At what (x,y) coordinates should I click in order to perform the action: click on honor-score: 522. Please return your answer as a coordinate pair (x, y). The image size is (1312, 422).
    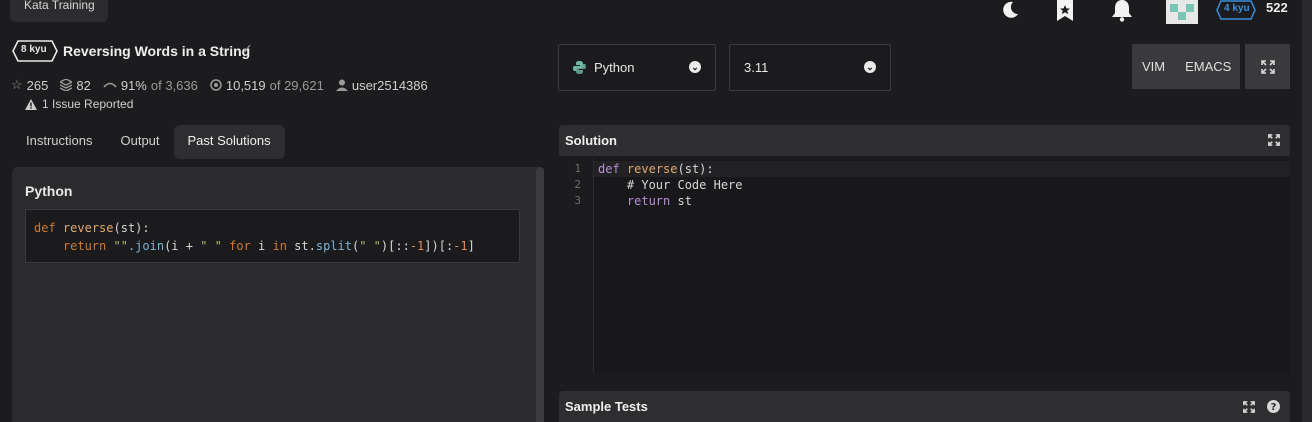
    Looking at the image, I should click on (1277, 7).